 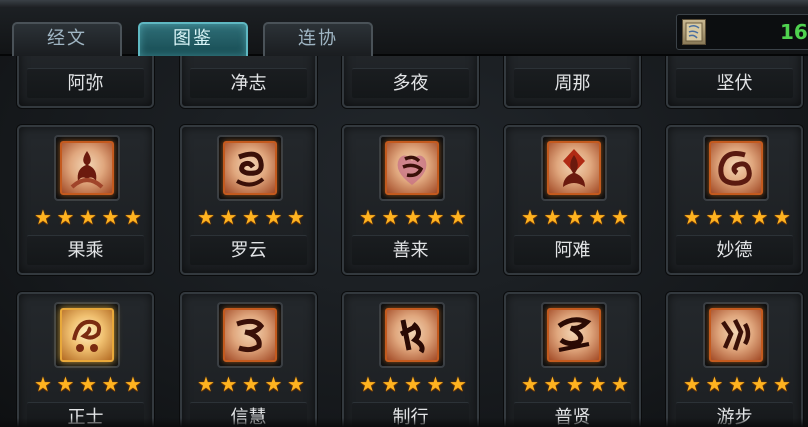 I want to click on flame-sigil-icon, so click(x=87, y=168).